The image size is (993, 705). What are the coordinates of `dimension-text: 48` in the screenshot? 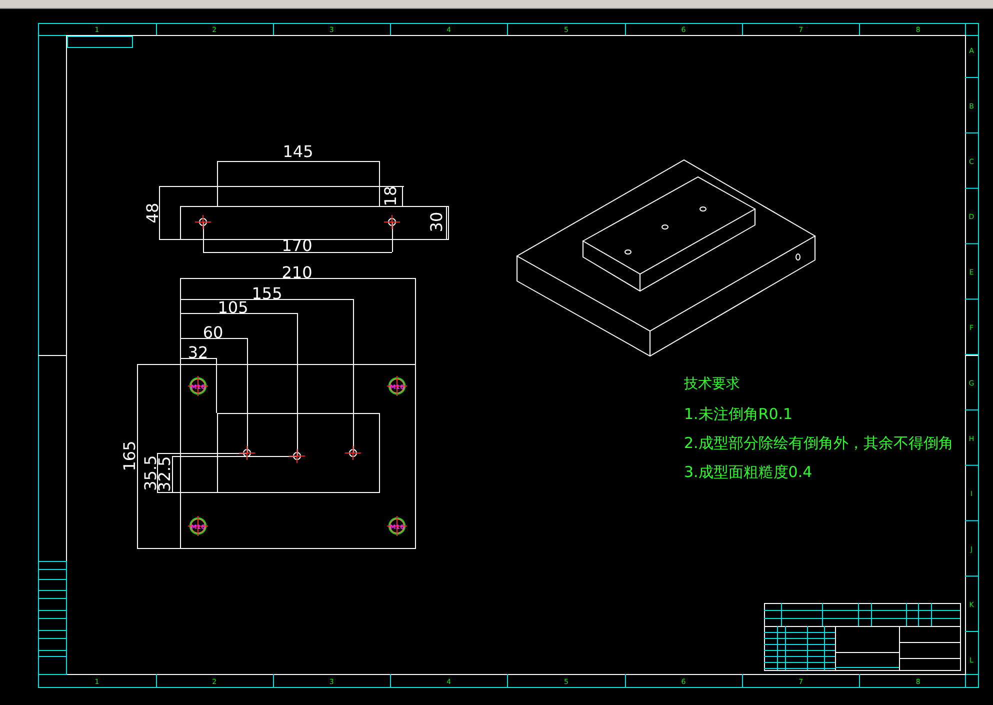 It's located at (152, 213).